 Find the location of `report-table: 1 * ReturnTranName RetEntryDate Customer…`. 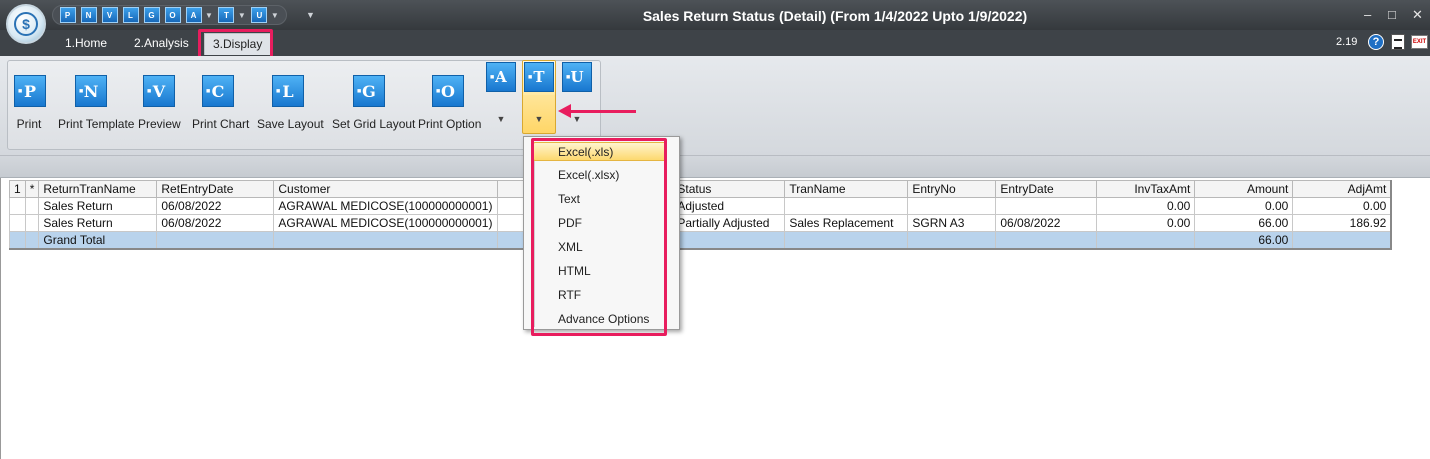

report-table: 1 * ReturnTranName RetEntryDate Customer… is located at coordinates (700, 214).